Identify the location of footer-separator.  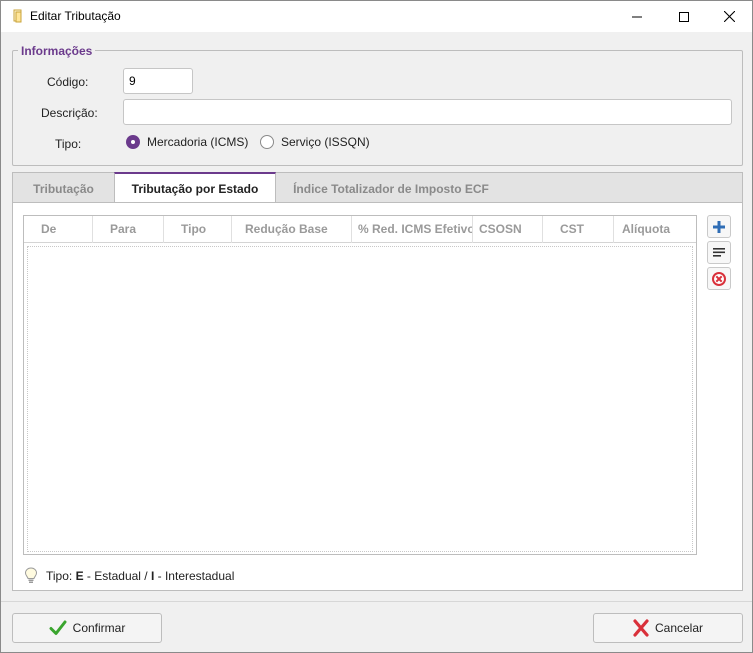
(376, 601).